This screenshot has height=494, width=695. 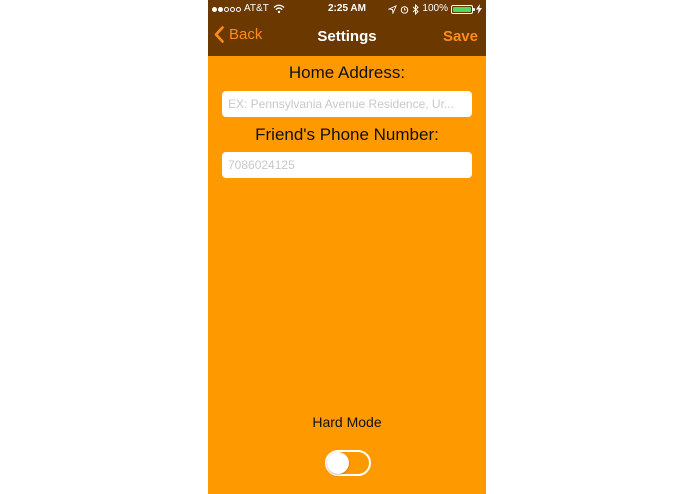 I want to click on phone-number-label: Friend's Phone Number:, so click(x=347, y=134).